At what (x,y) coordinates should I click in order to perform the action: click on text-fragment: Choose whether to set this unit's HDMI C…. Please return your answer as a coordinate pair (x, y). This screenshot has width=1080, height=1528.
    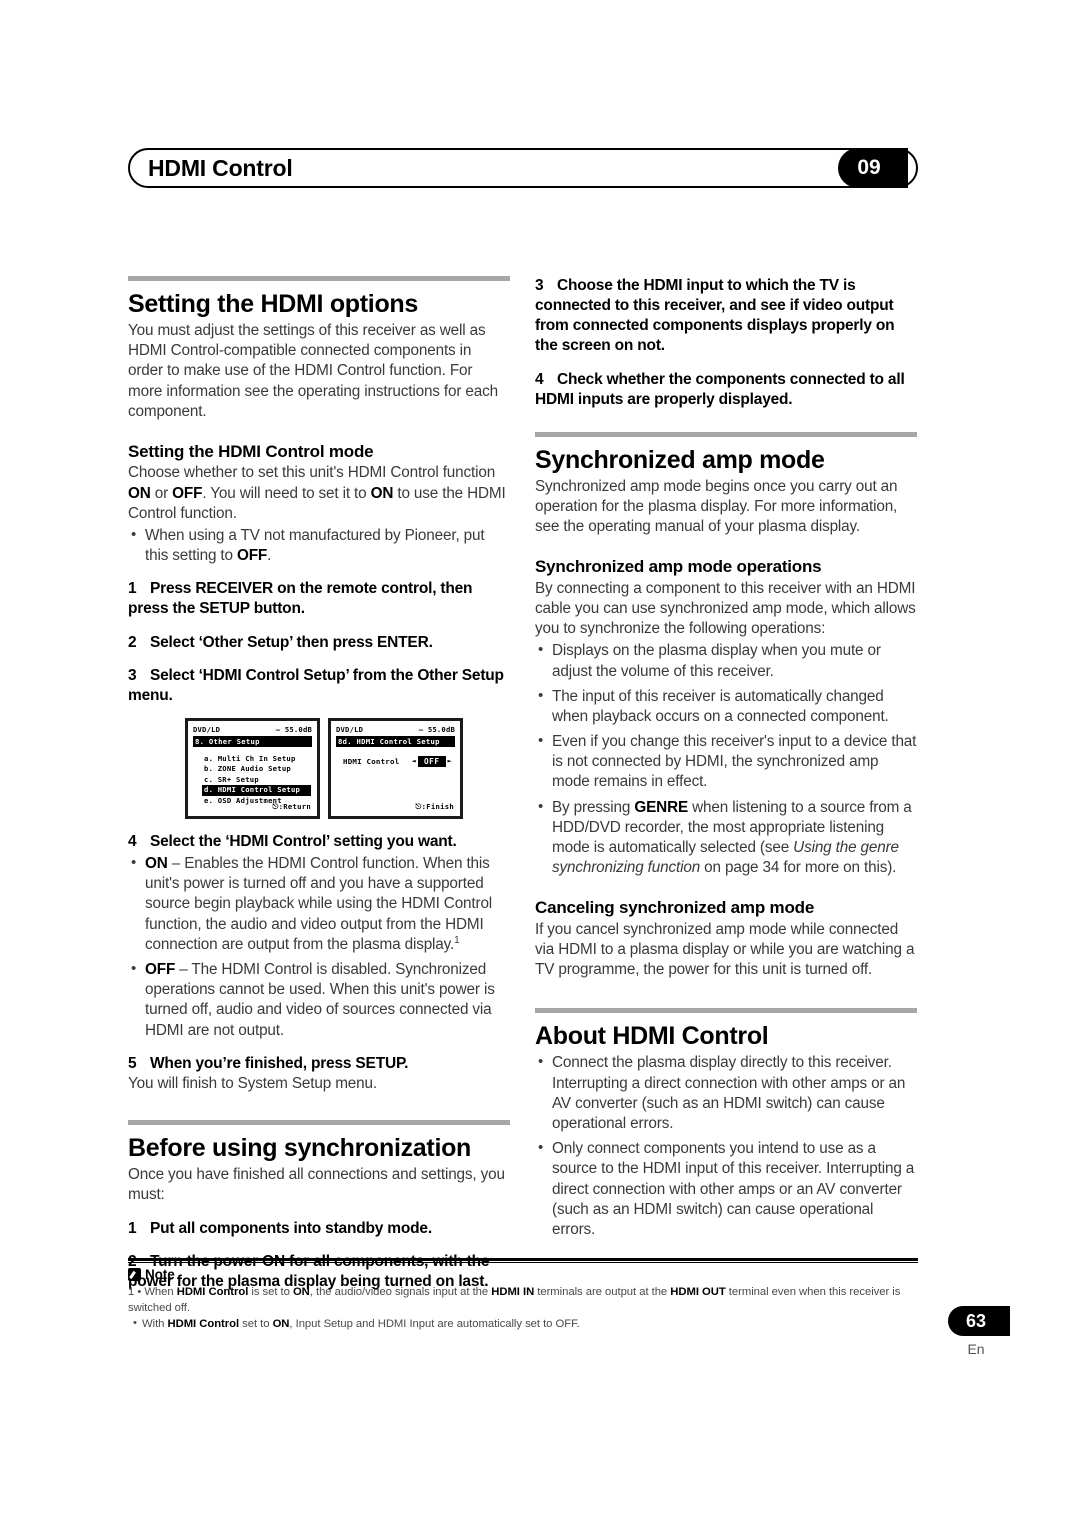
    Looking at the image, I should click on (312, 473).